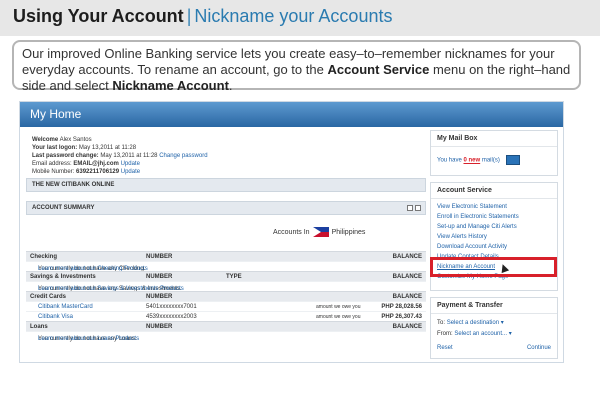 This screenshot has width=600, height=416. Describe the element at coordinates (44, 257) in the screenshot. I see `checking-title: Checking` at that location.